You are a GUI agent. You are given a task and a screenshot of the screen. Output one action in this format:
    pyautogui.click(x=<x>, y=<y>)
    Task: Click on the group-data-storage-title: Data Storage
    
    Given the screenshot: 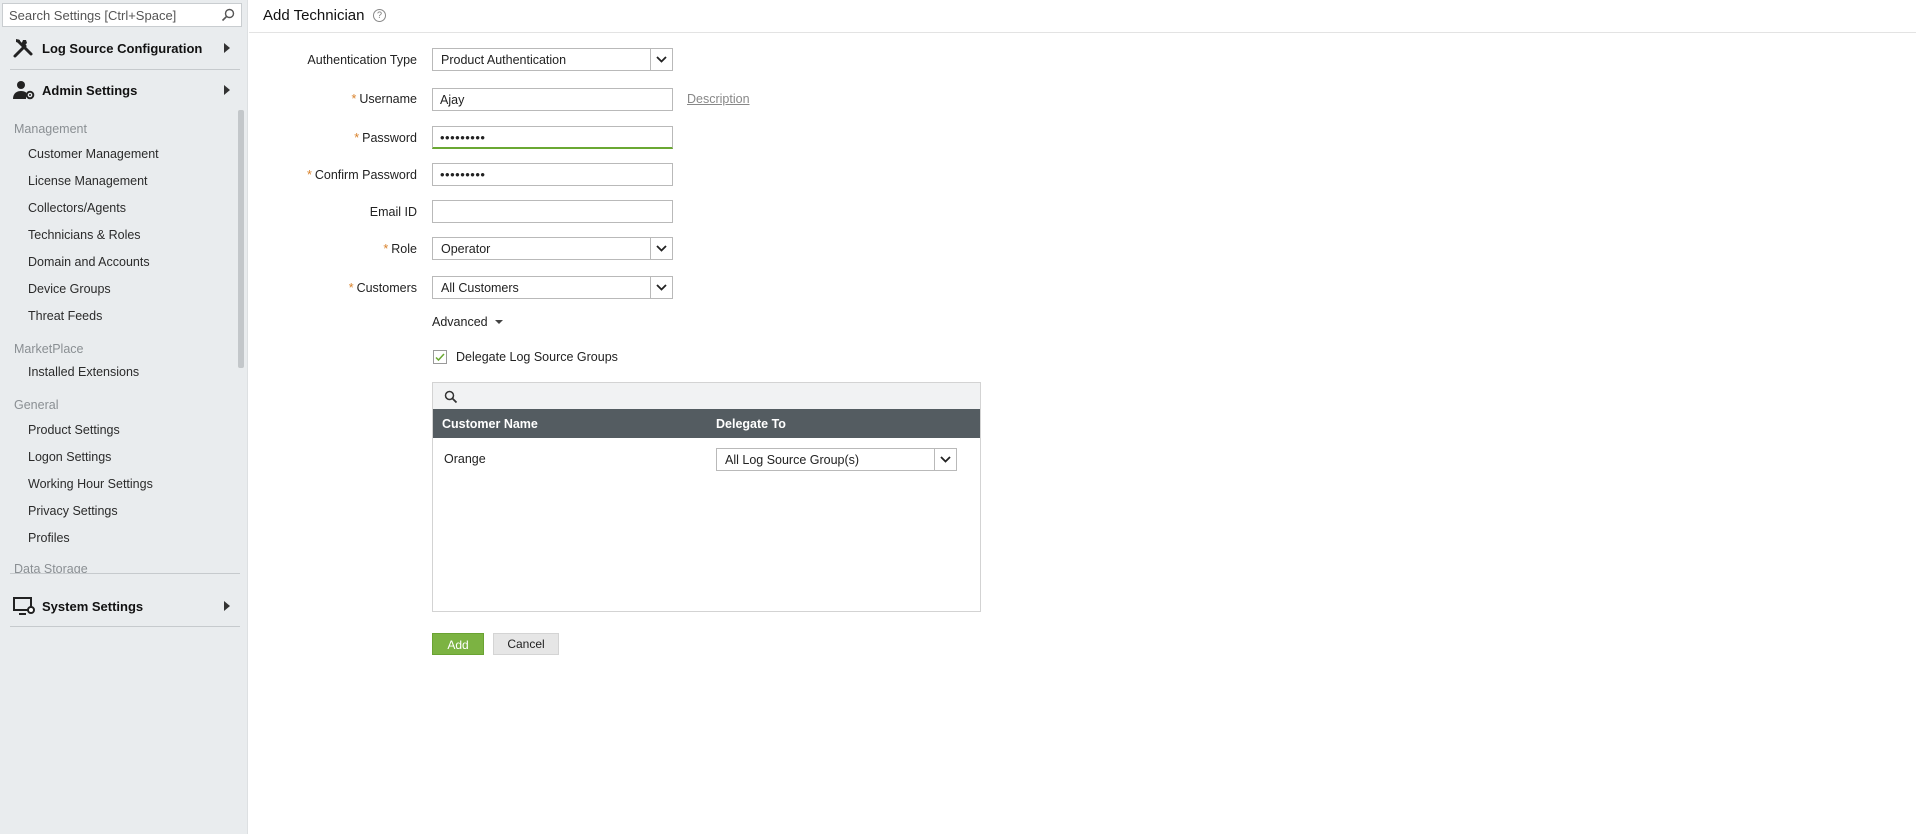 What is the action you would take?
    pyautogui.click(x=51, y=567)
    